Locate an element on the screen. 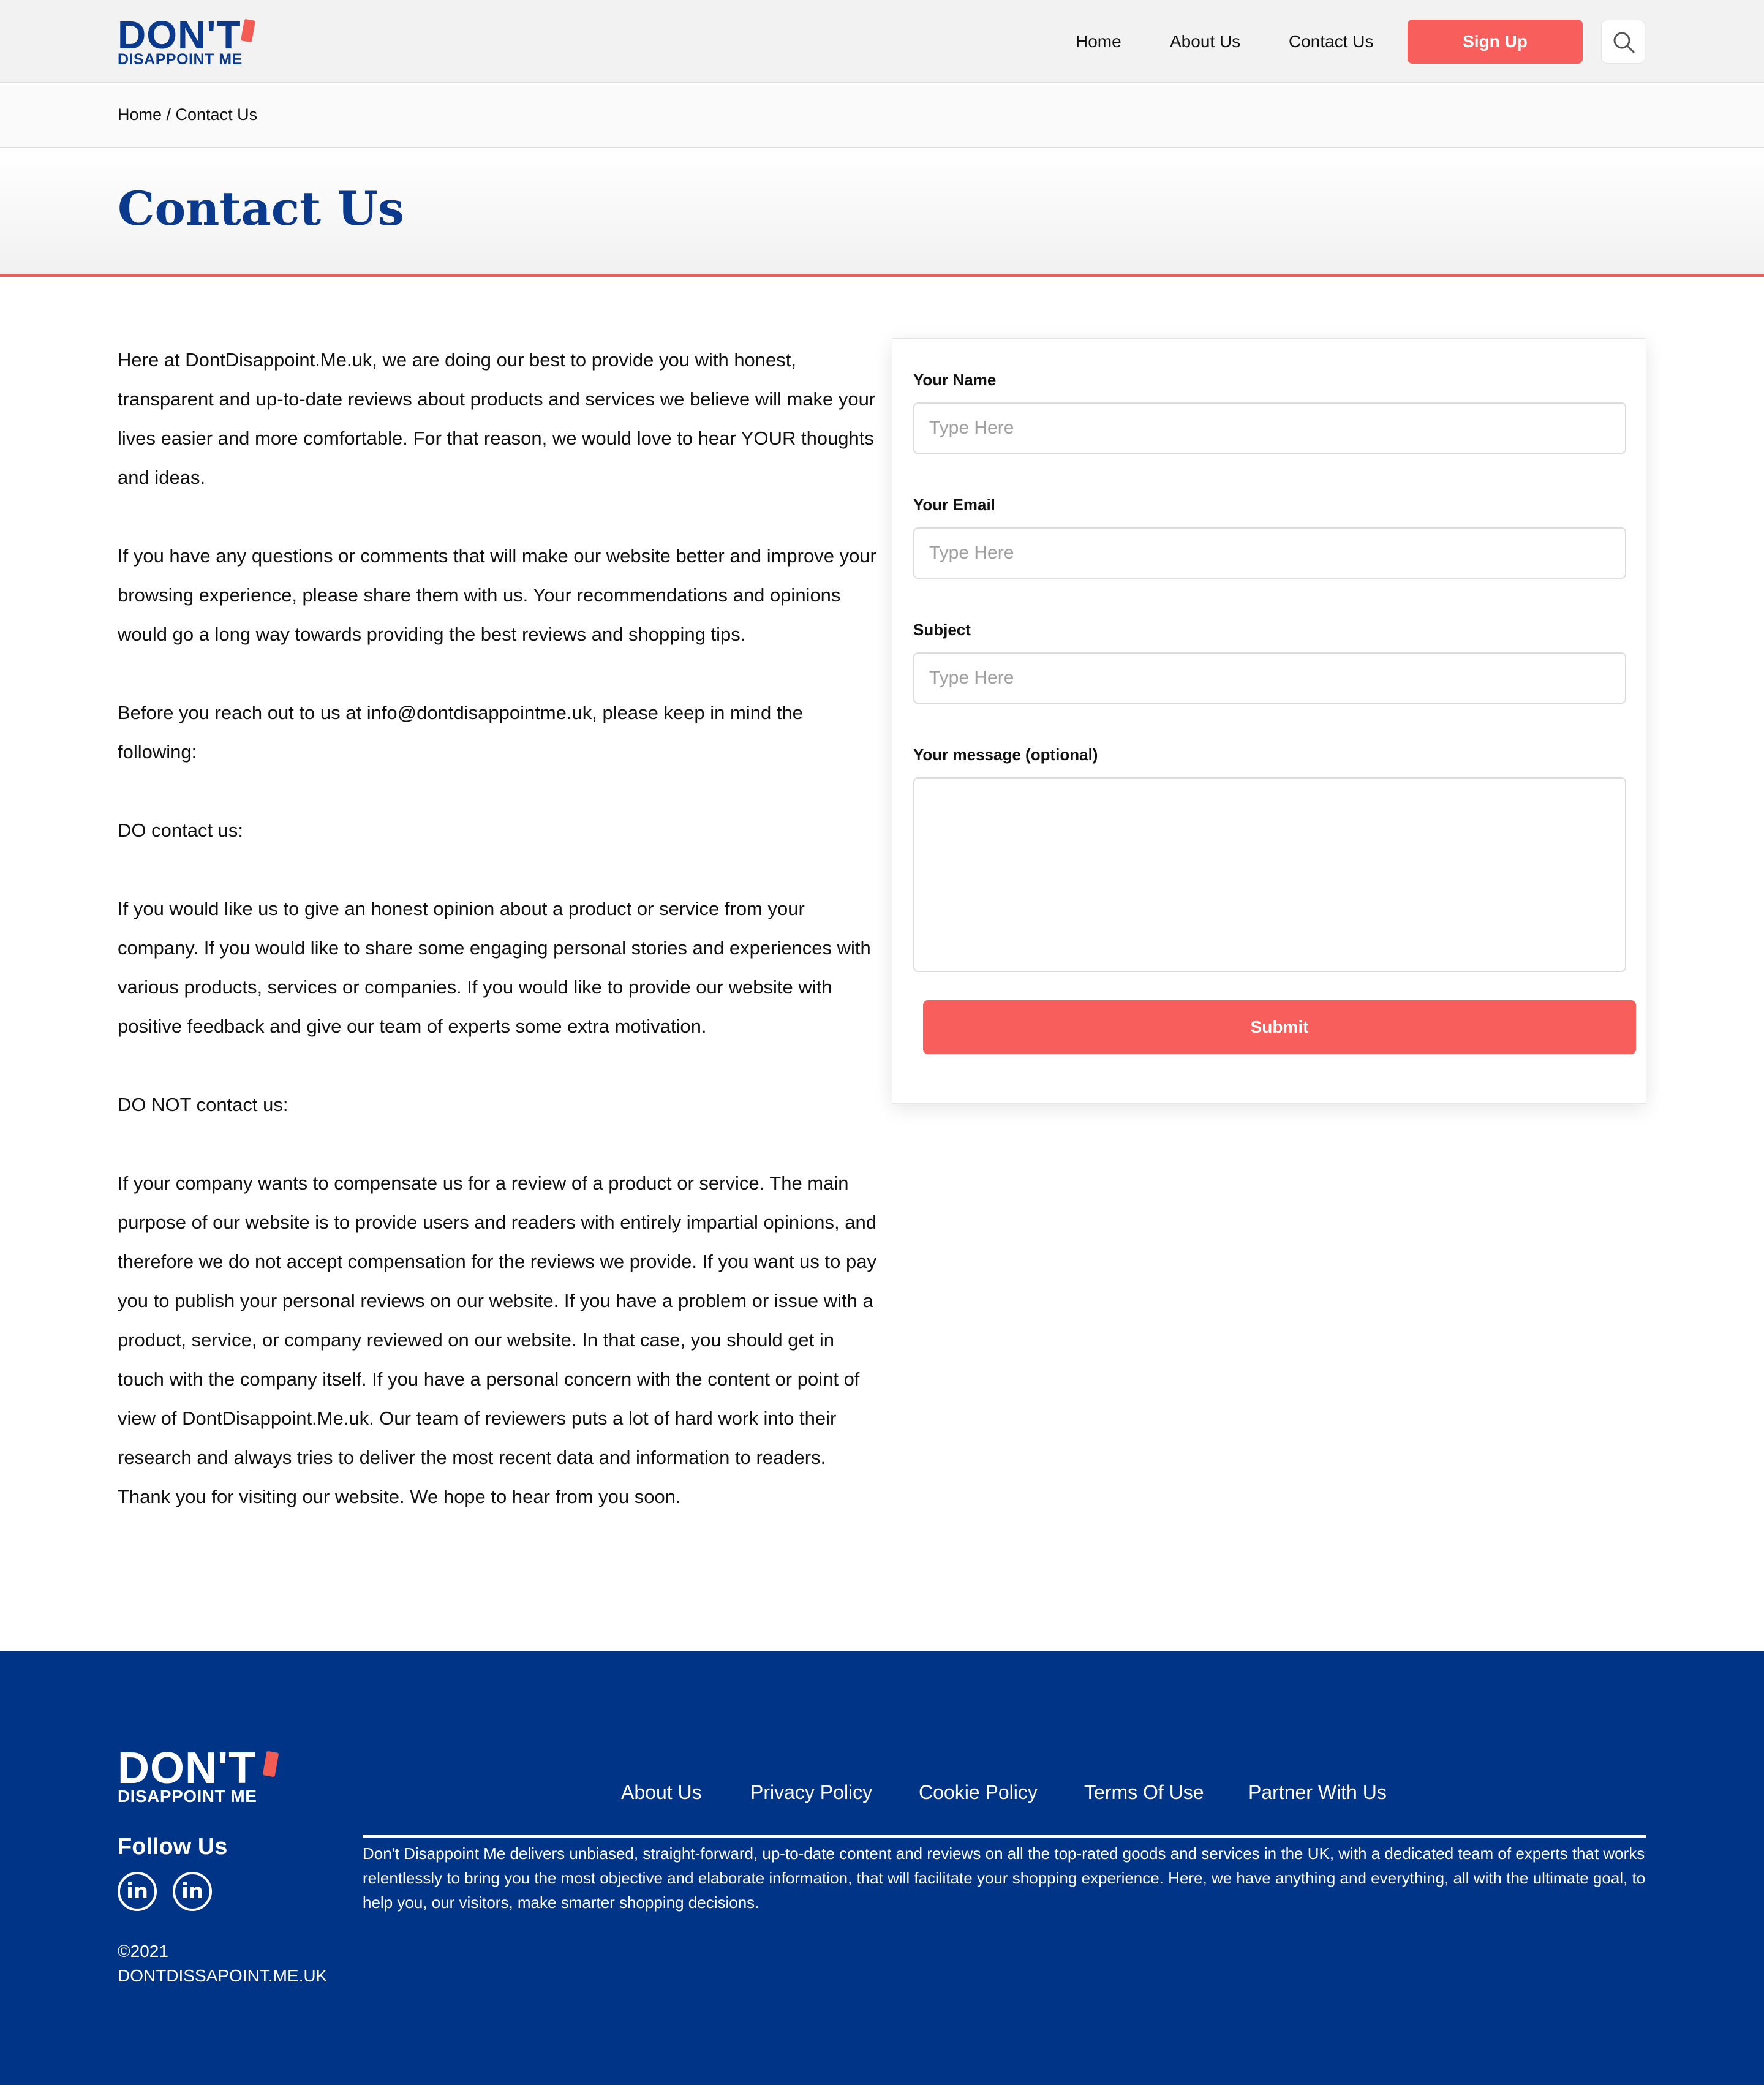 This screenshot has width=1764, height=2085. subject-label: Subject is located at coordinates (942, 629).